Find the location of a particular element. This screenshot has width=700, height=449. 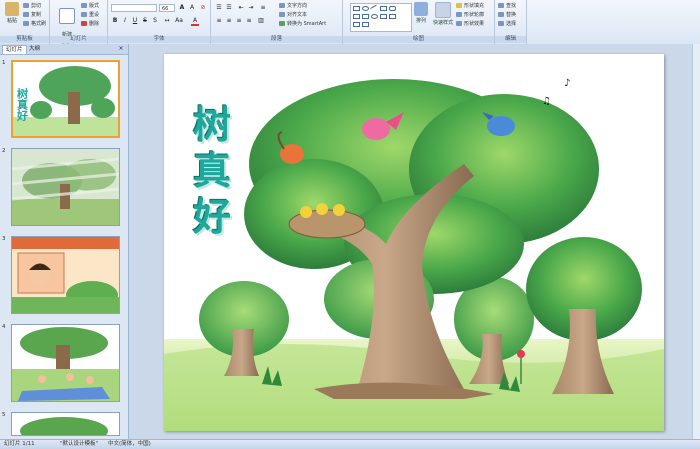

quick-styles-button: 快速样式 is located at coordinates (443, 14).